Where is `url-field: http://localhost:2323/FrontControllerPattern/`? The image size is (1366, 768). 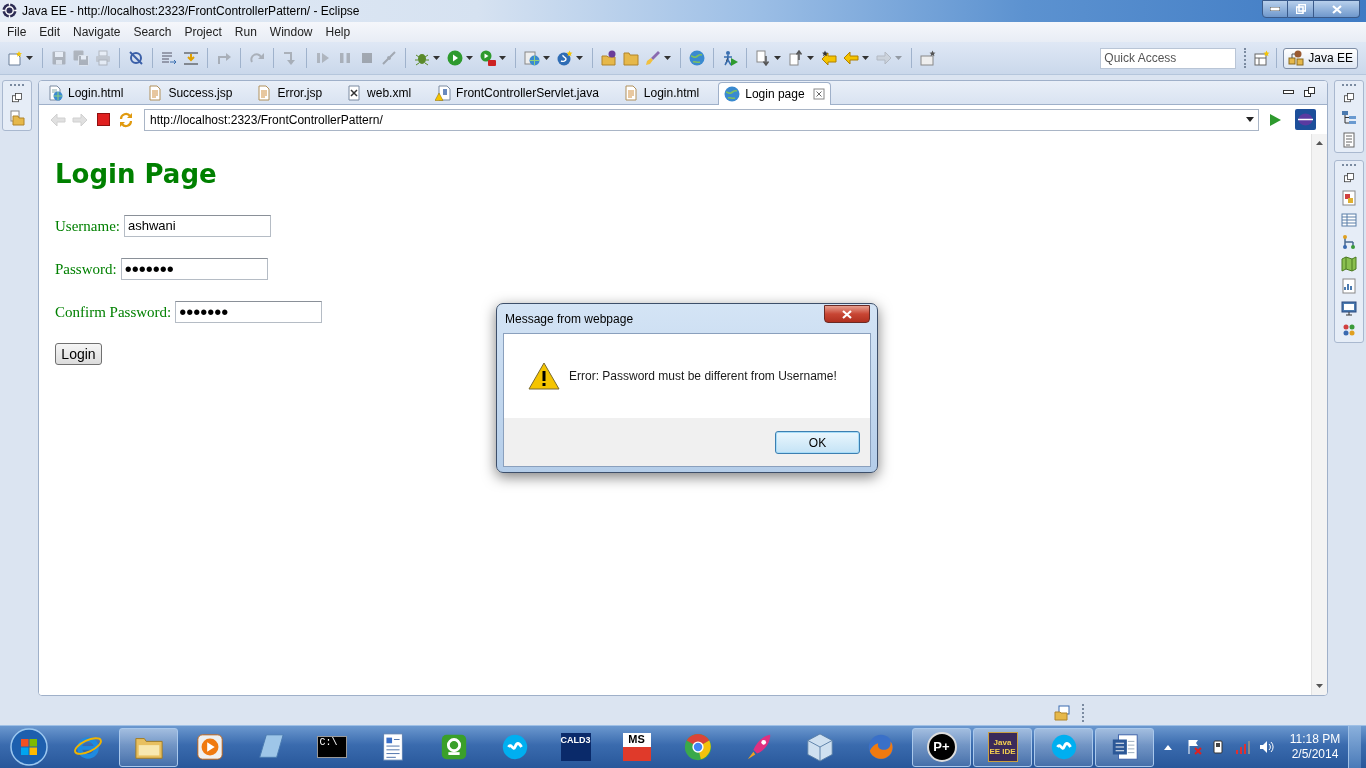
url-field: http://localhost:2323/FrontControllerPattern/ is located at coordinates (701, 119).